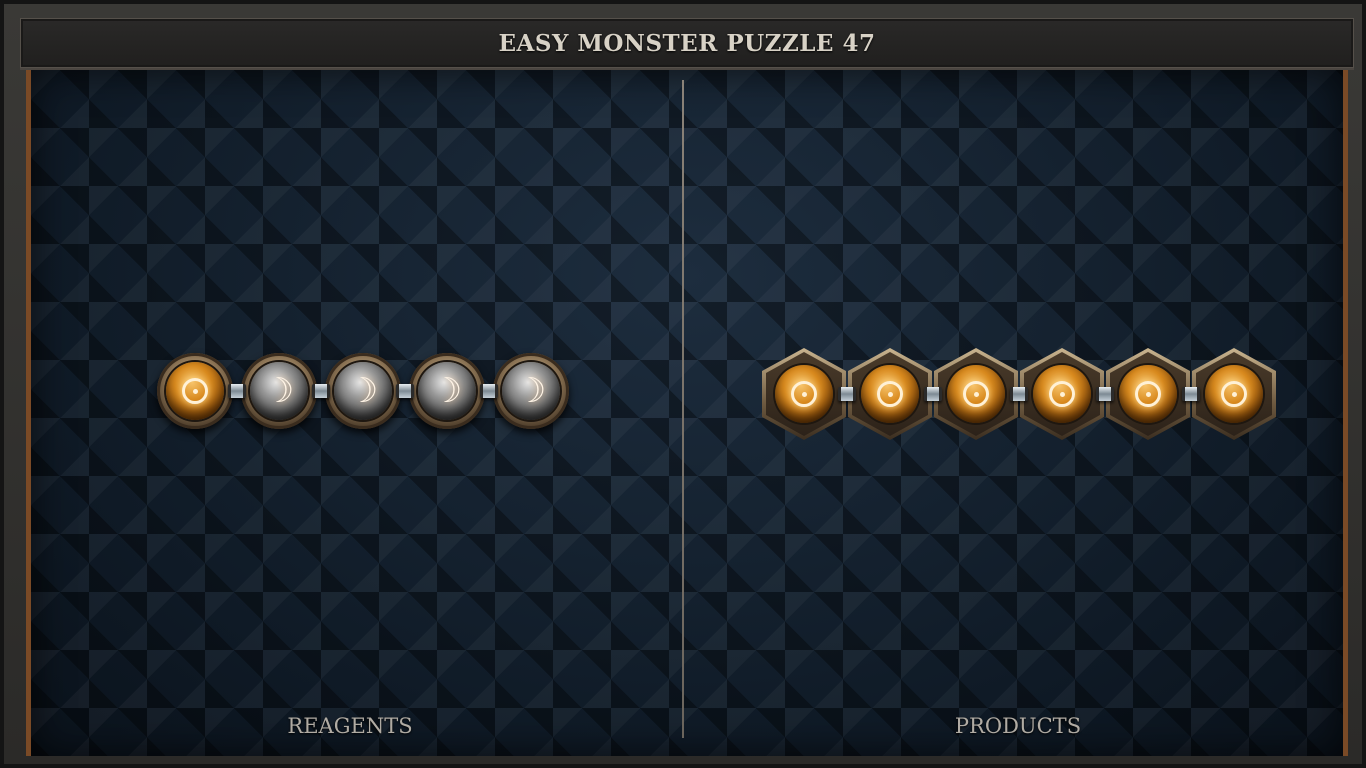 This screenshot has width=1366, height=768. What do you see at coordinates (683, 409) in the screenshot?
I see `panel-divider` at bounding box center [683, 409].